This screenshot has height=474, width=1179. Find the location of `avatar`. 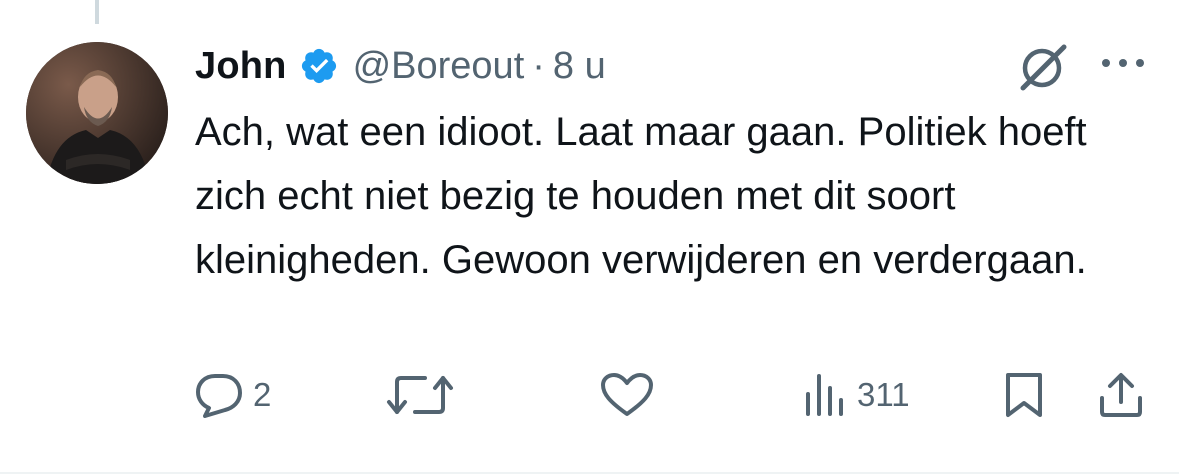

avatar is located at coordinates (97, 113).